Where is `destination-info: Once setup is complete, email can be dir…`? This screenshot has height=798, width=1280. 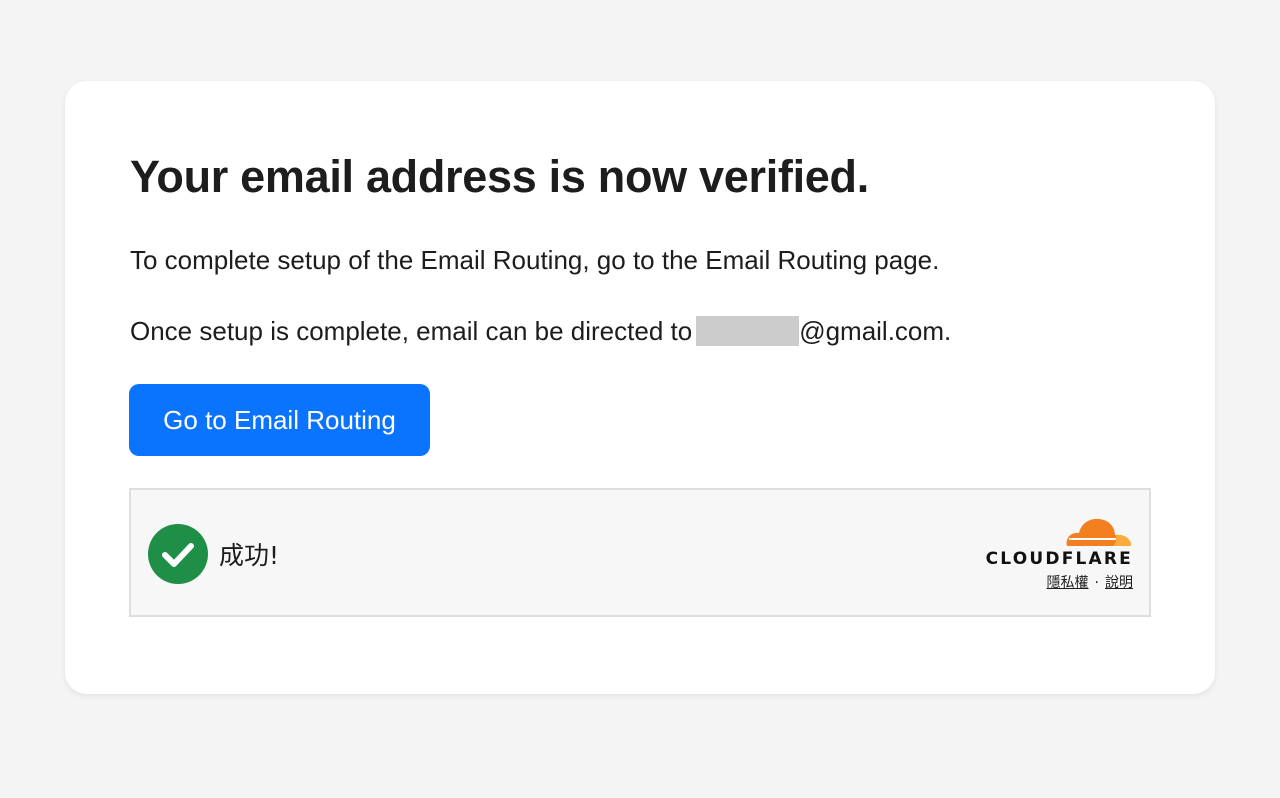 destination-info: Once setup is complete, email can be dir… is located at coordinates (540, 331).